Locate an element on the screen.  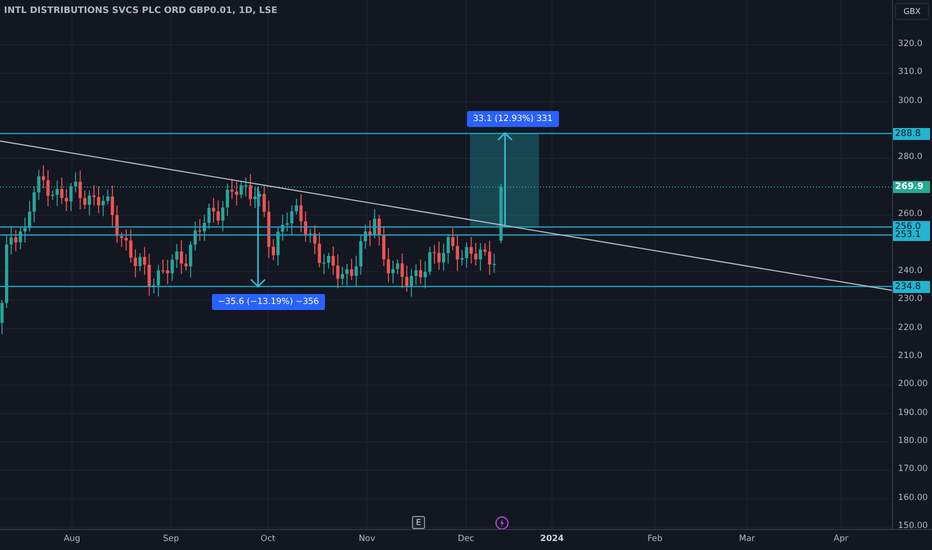
price-label: 288.8 is located at coordinates (911, 134).